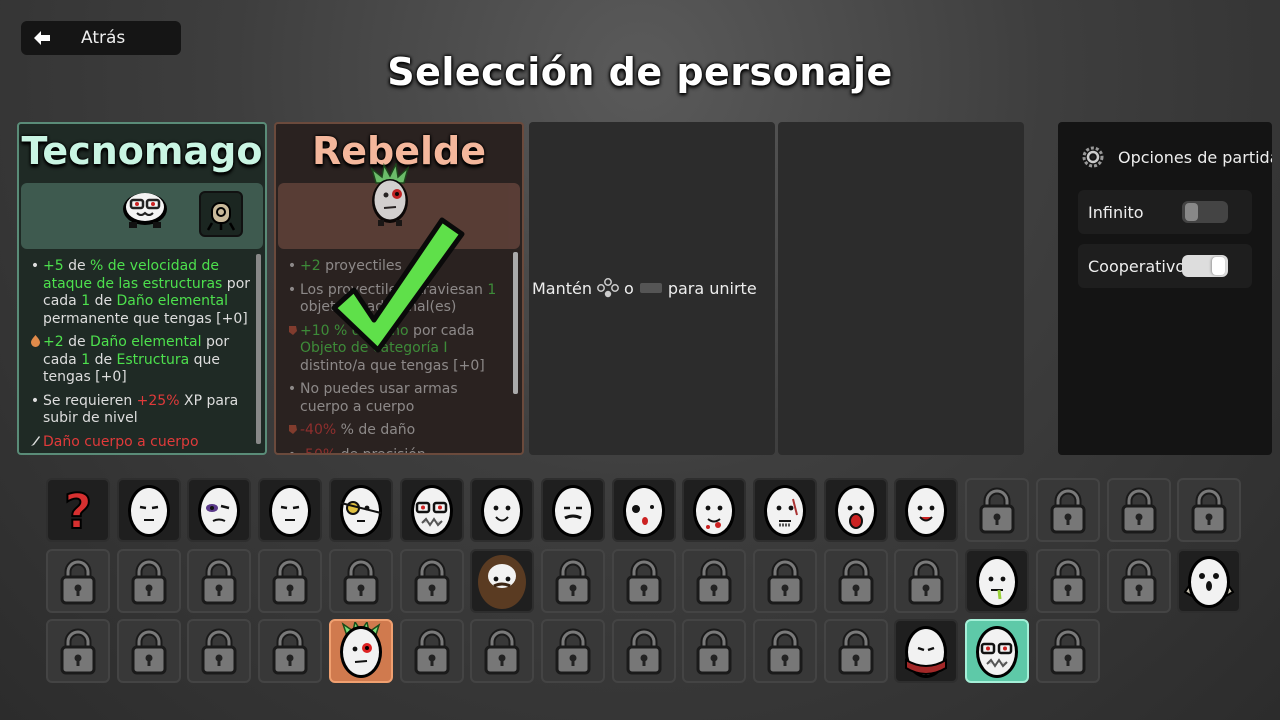 This screenshot has height=720, width=1280. I want to click on character-slot-egg-bearded, so click(502, 580).